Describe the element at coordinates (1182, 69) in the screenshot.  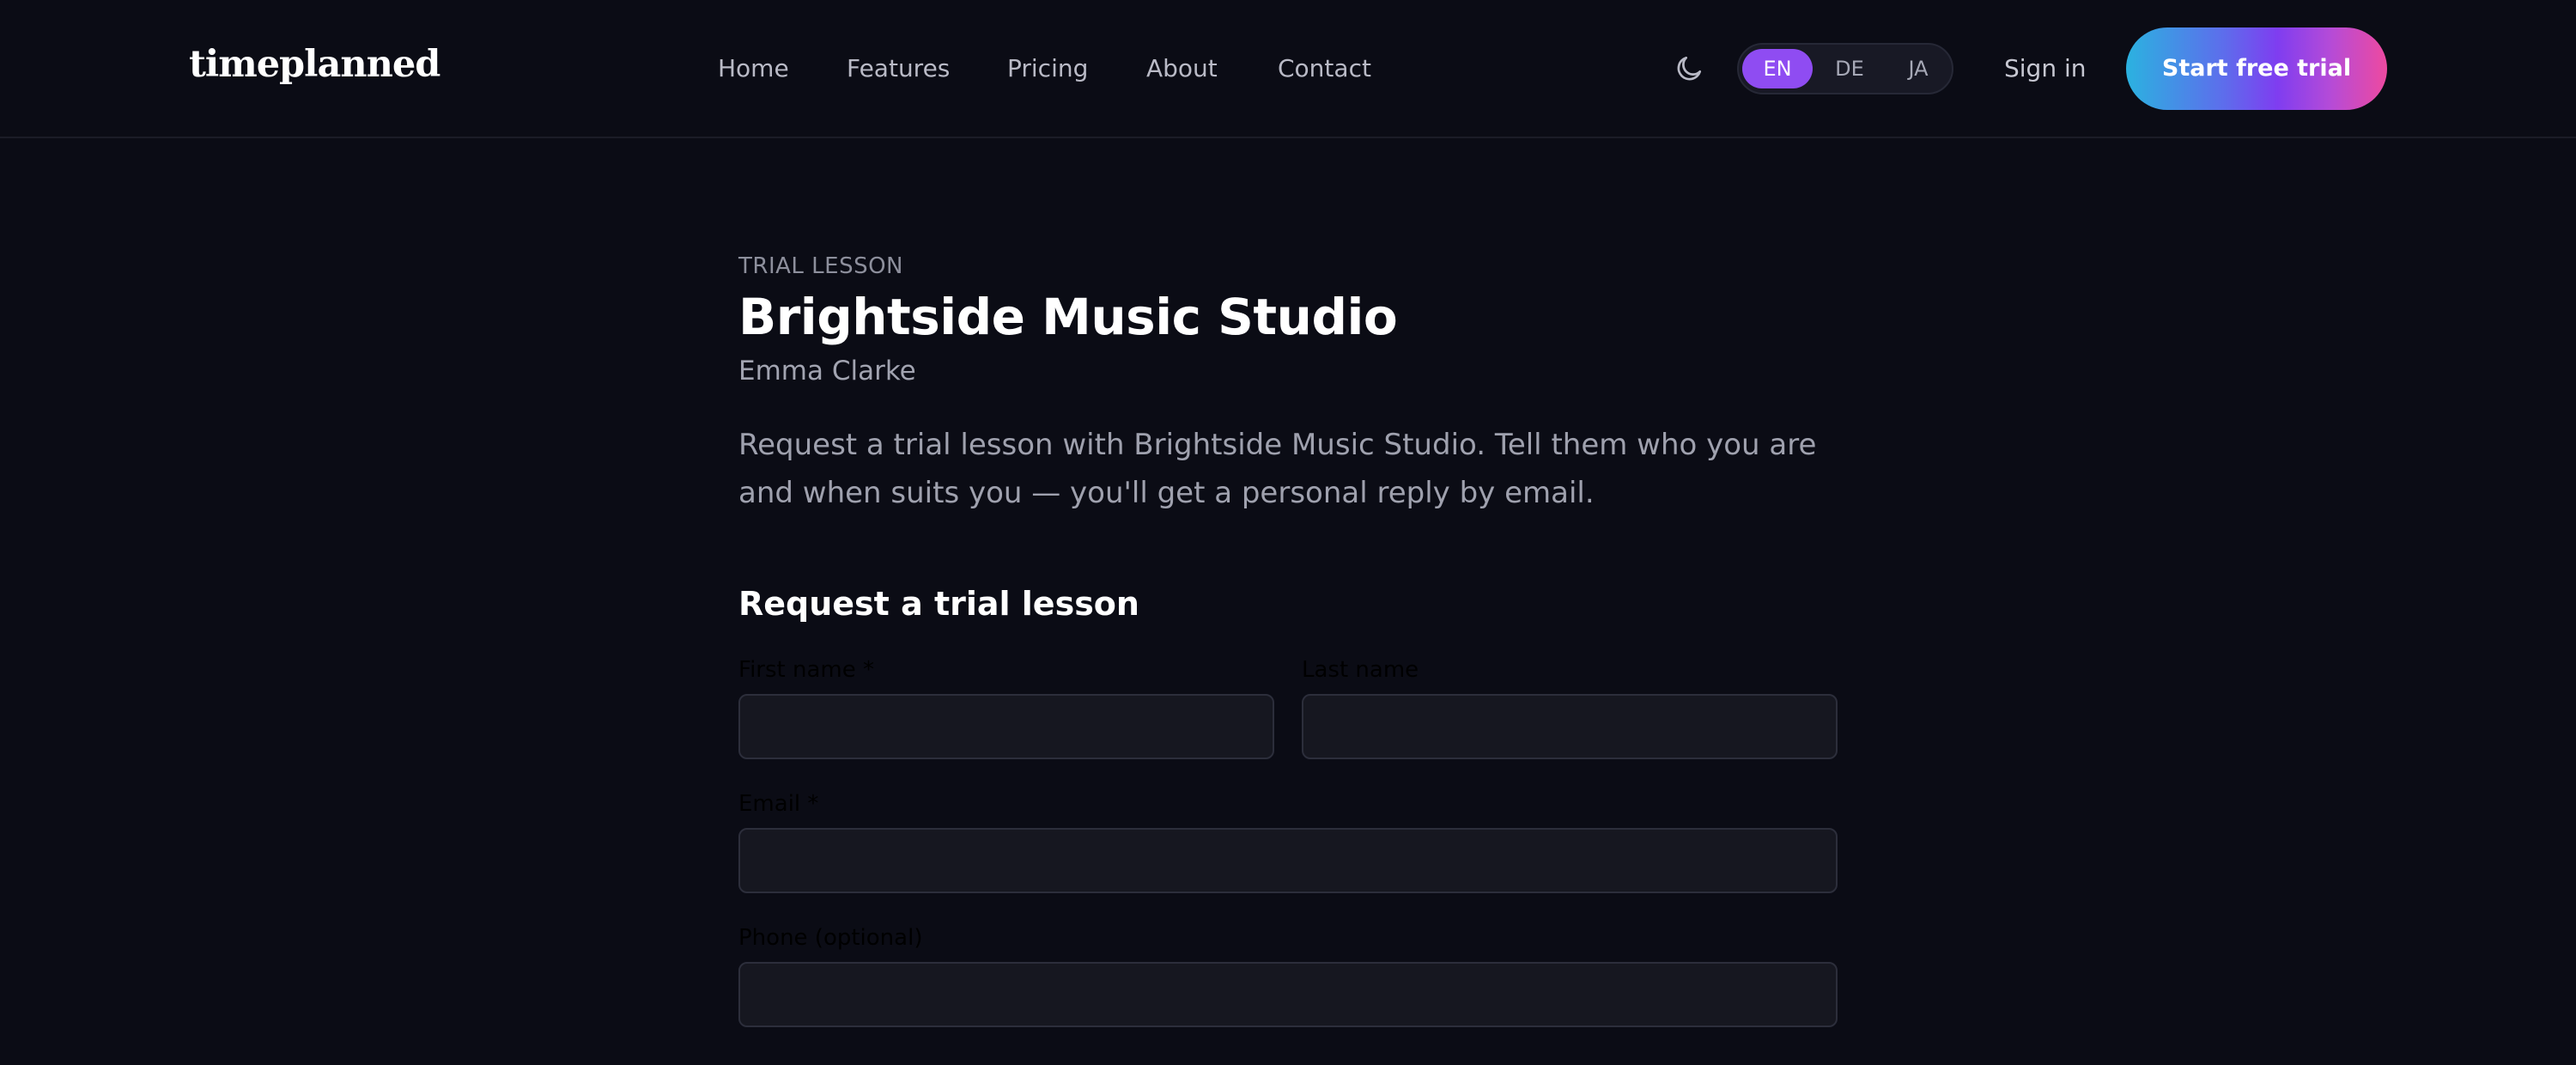
I see `nav-link-about: About` at that location.